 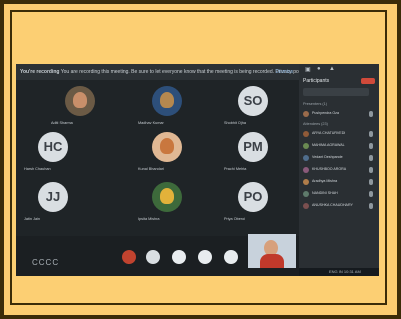 I want to click on list-item: NANDINI SHAH, so click(x=340, y=194).